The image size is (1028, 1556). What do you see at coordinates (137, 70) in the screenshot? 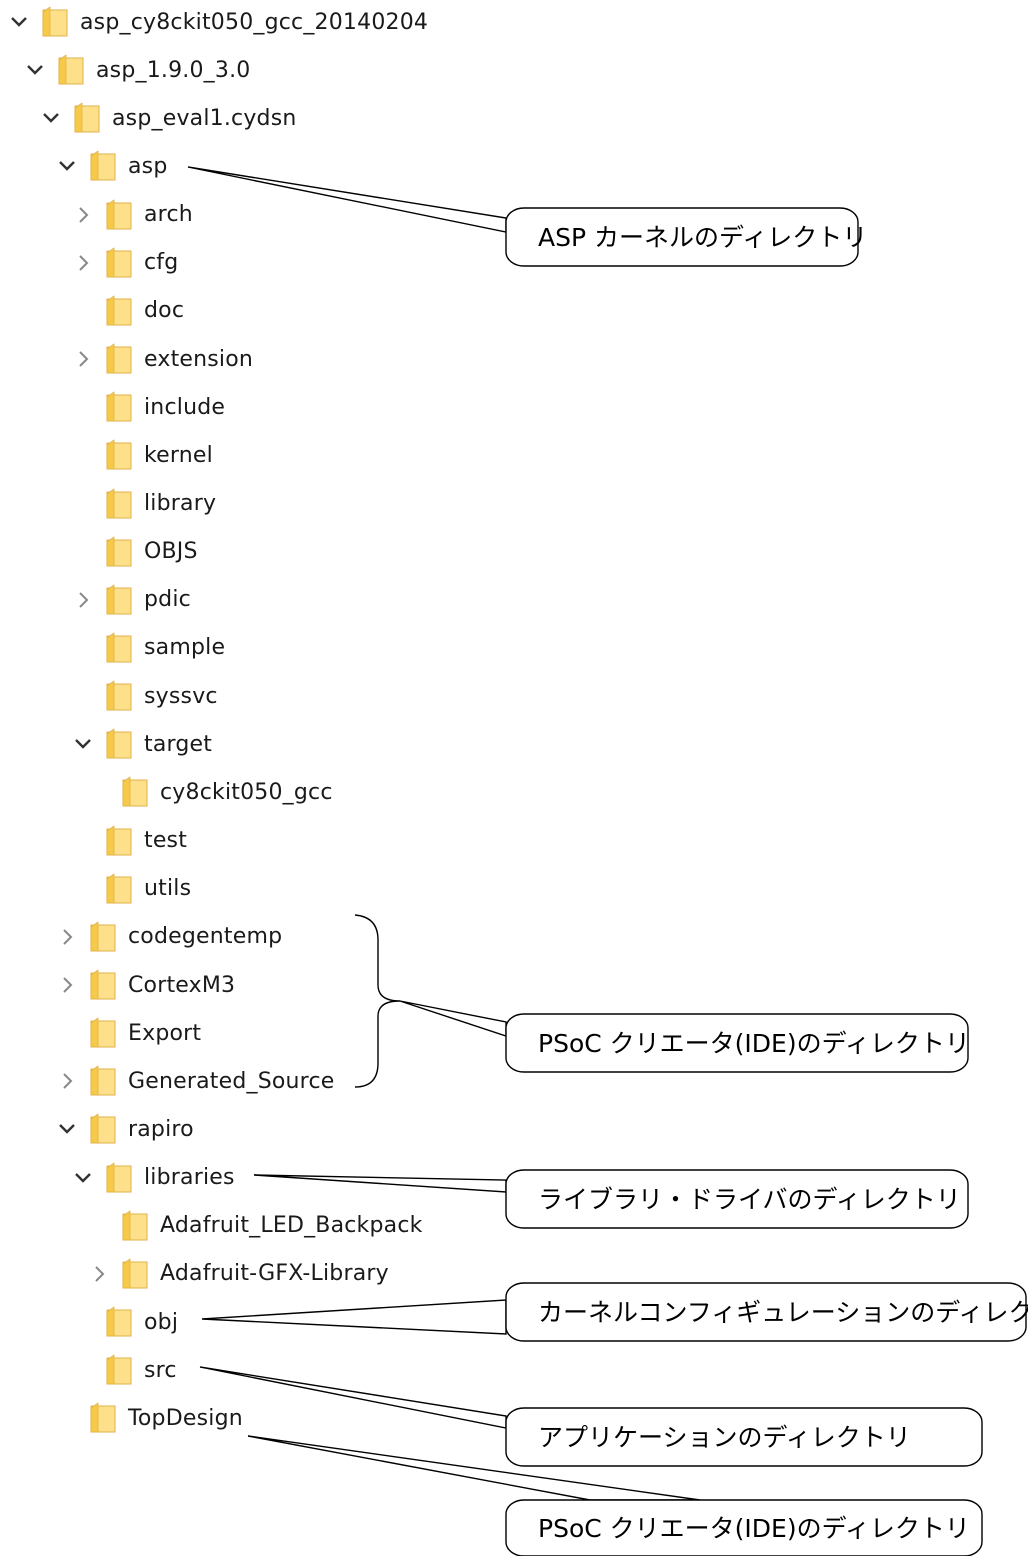
I see `tree-item: asp_1.9.0_3.0` at bounding box center [137, 70].